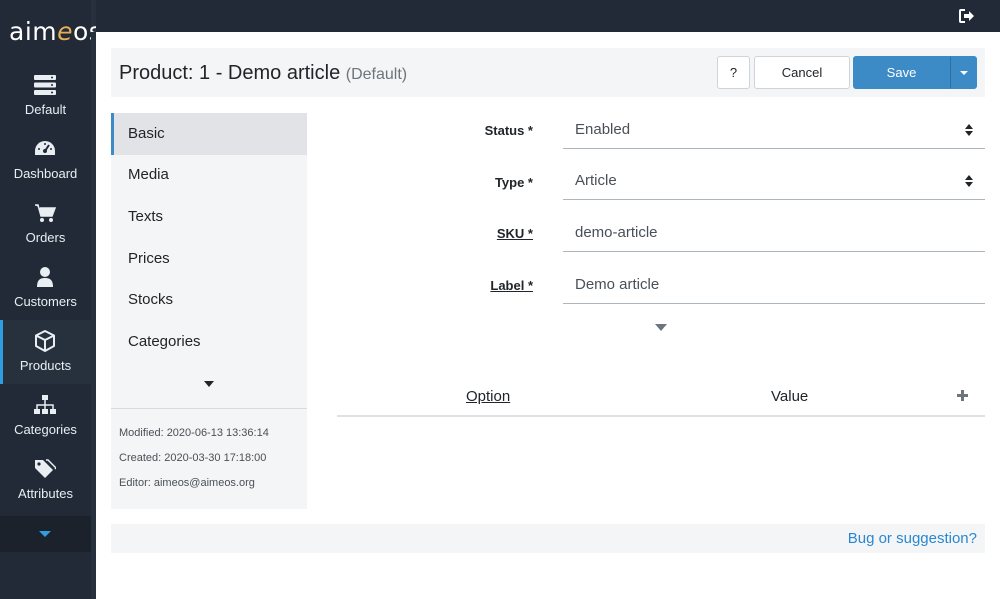 The width and height of the screenshot is (1000, 599). Describe the element at coordinates (209, 300) in the screenshot. I see `tab-stocks: Stocks` at that location.